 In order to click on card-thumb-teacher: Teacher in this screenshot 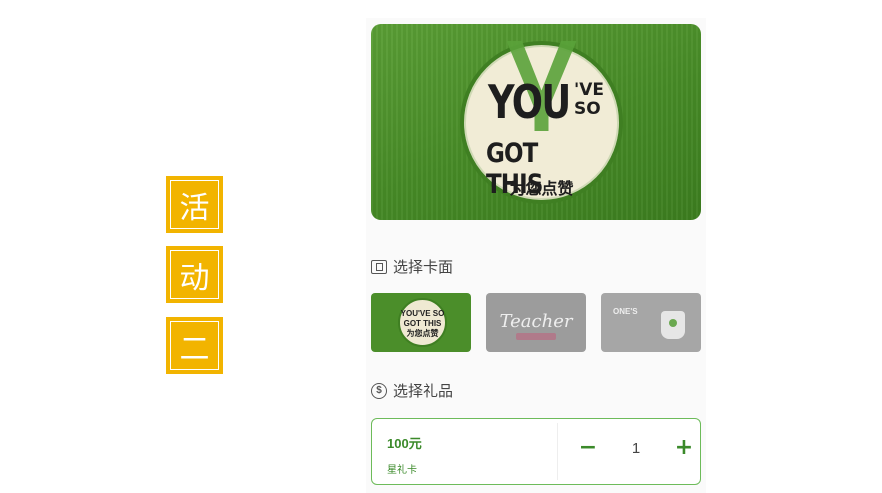, I will do `click(536, 322)`.